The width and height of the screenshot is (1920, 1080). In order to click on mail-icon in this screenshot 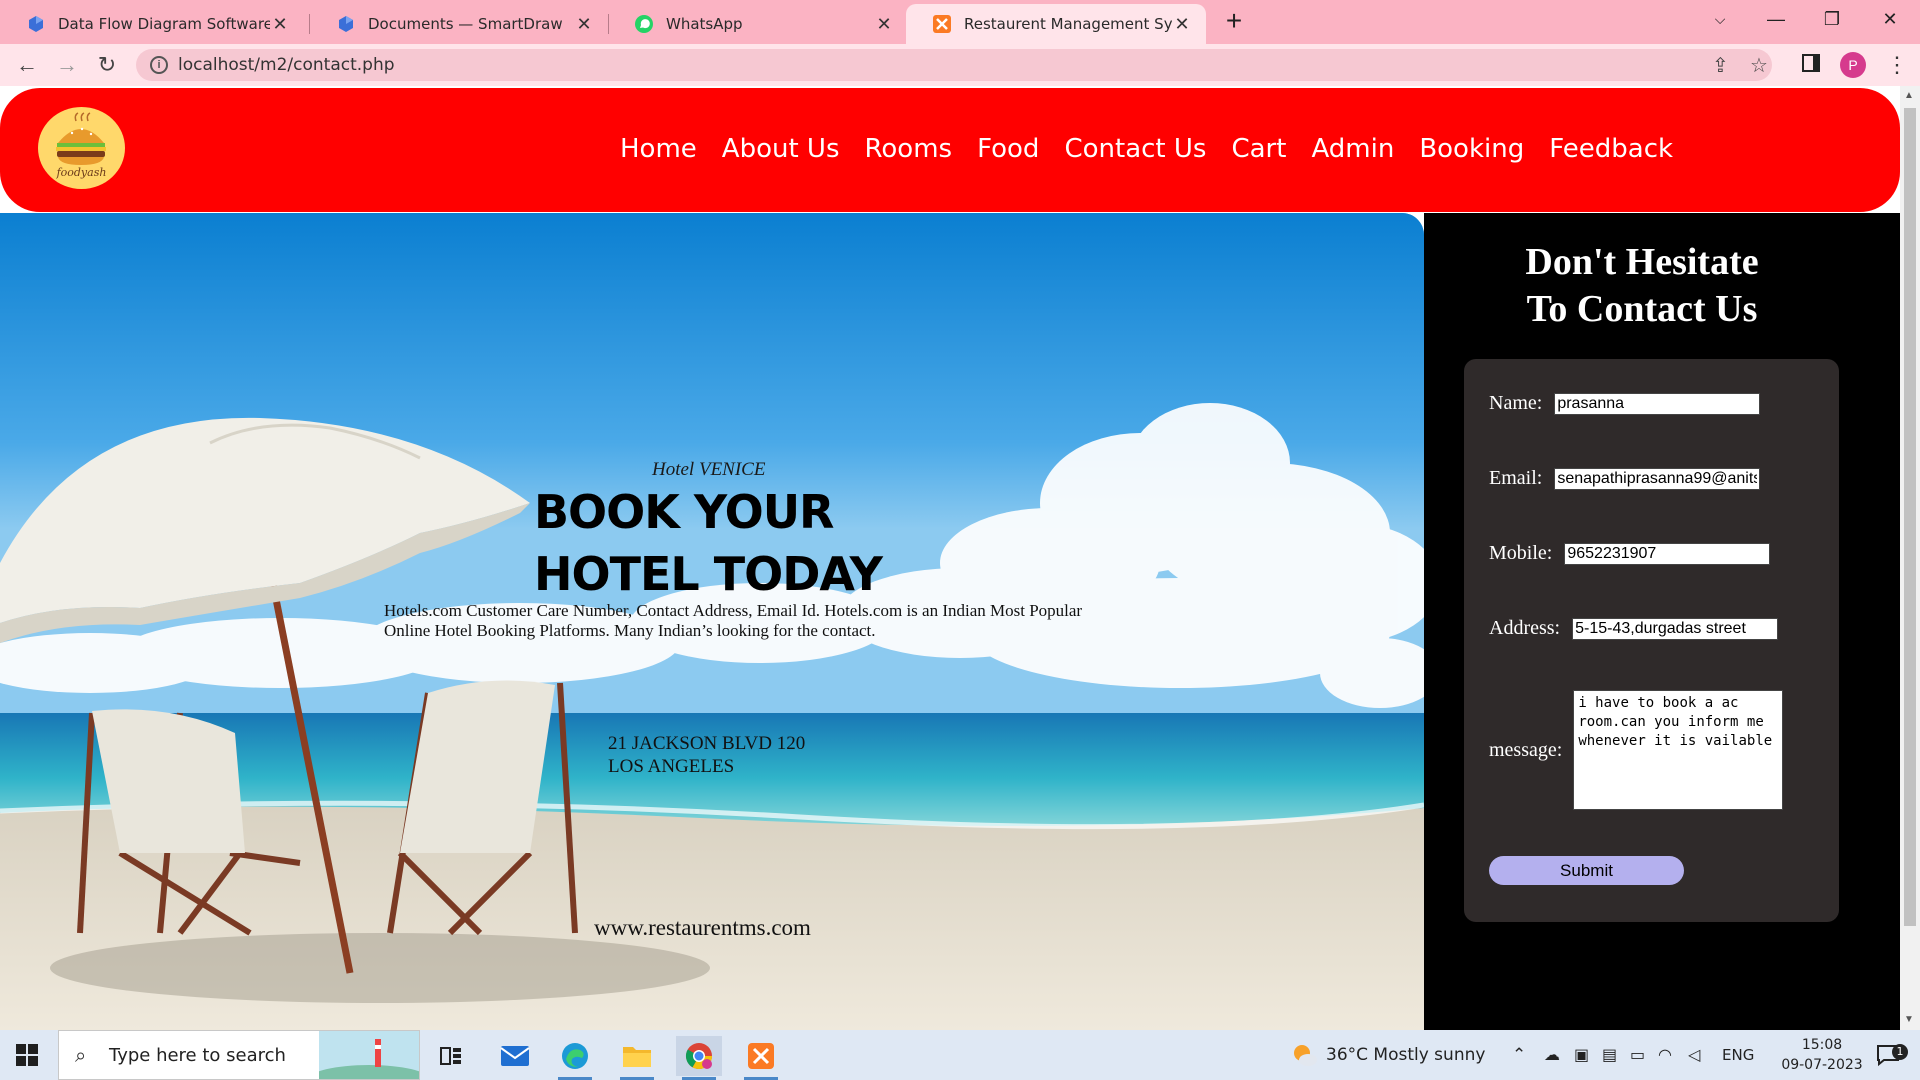, I will do `click(515, 1056)`.